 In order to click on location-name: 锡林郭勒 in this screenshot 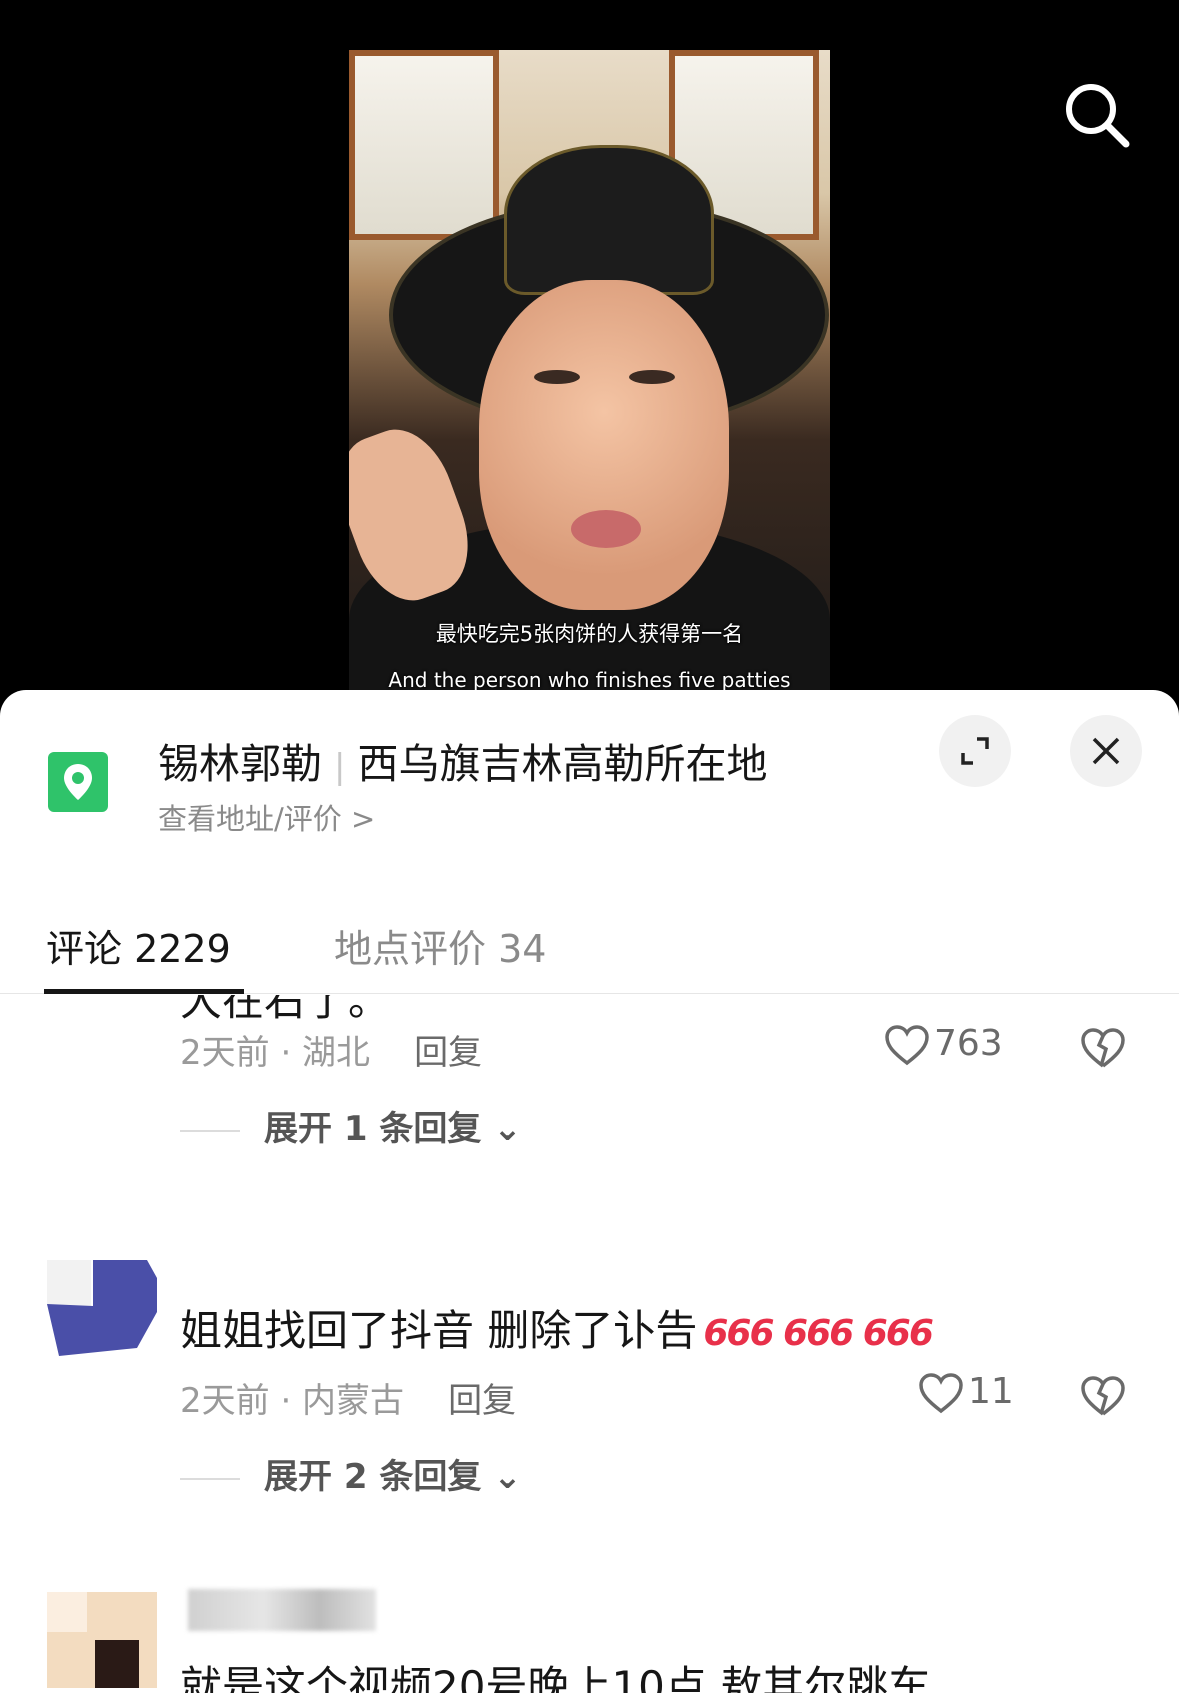, I will do `click(240, 764)`.